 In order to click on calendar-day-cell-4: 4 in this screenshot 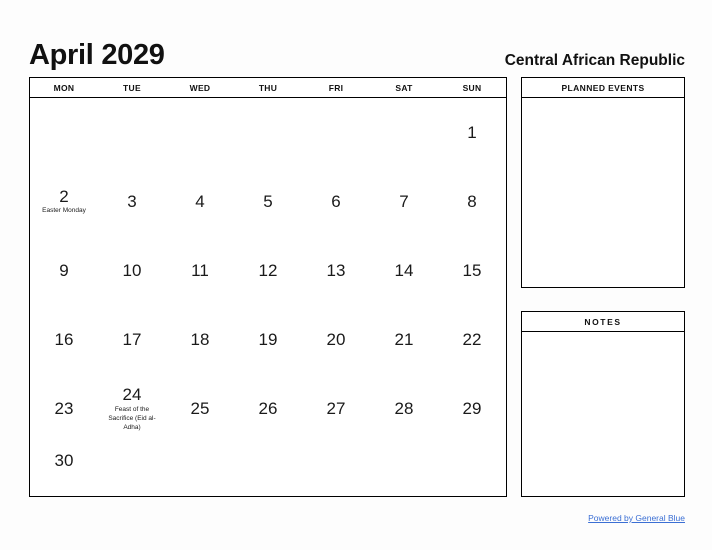, I will do `click(200, 201)`.